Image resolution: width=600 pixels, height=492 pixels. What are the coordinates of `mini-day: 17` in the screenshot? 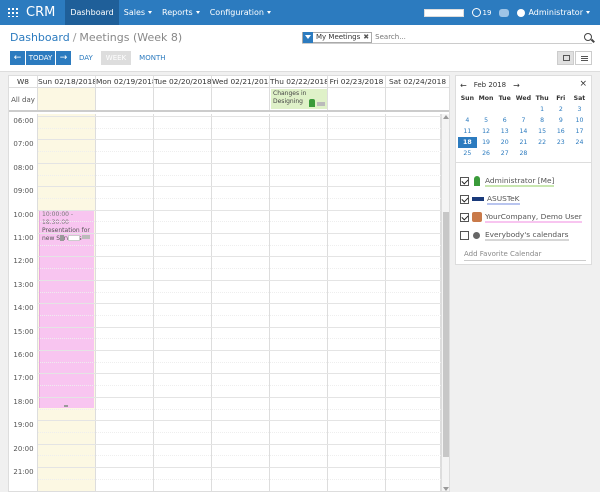 It's located at (579, 131).